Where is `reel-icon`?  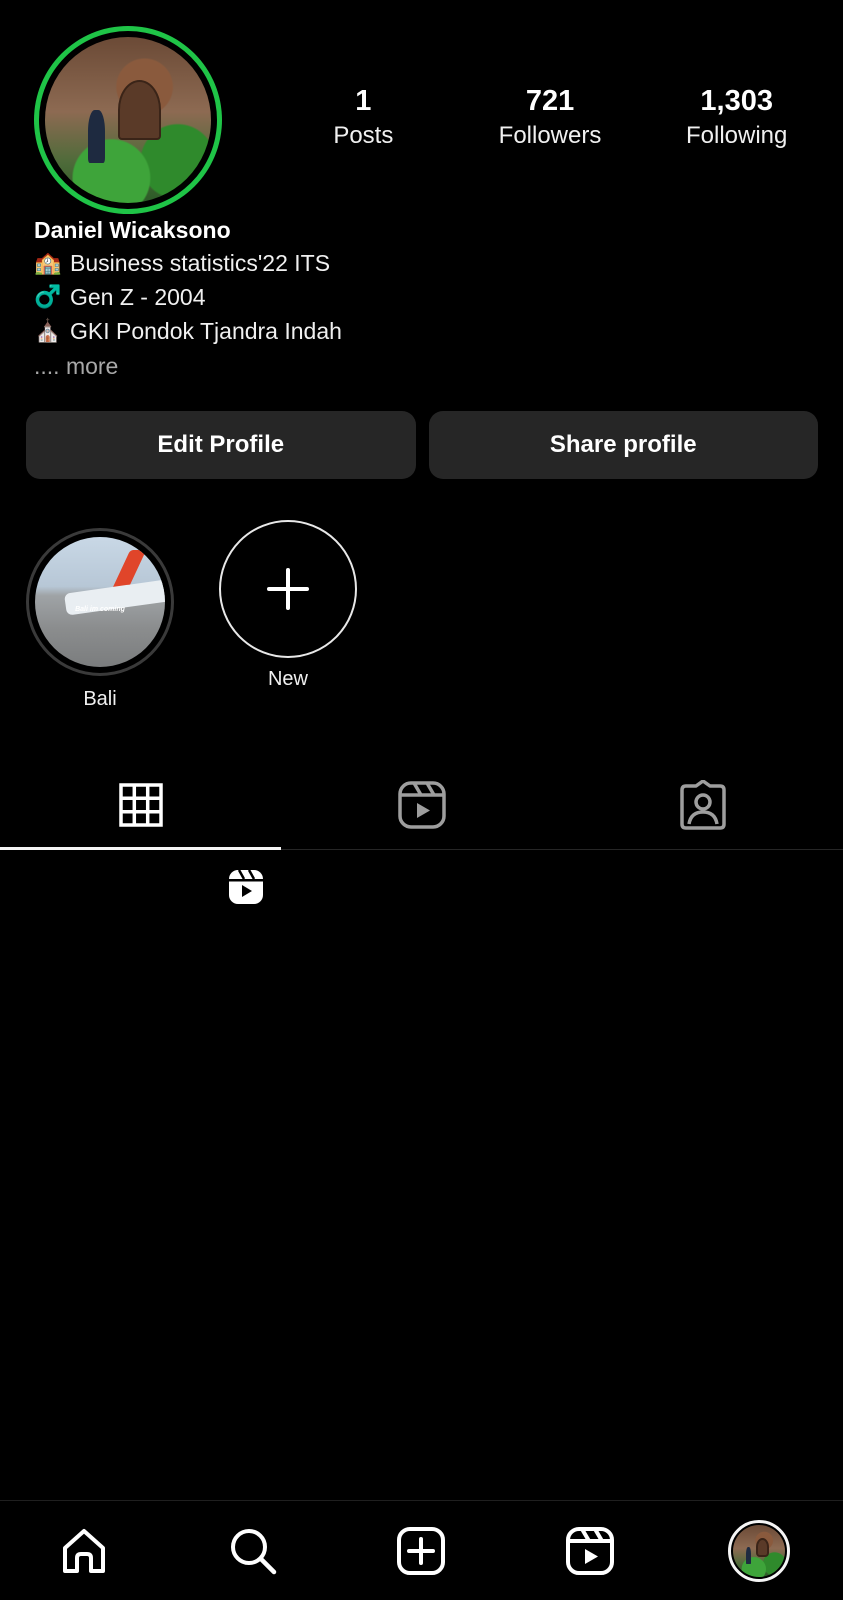
reel-icon is located at coordinates (246, 886).